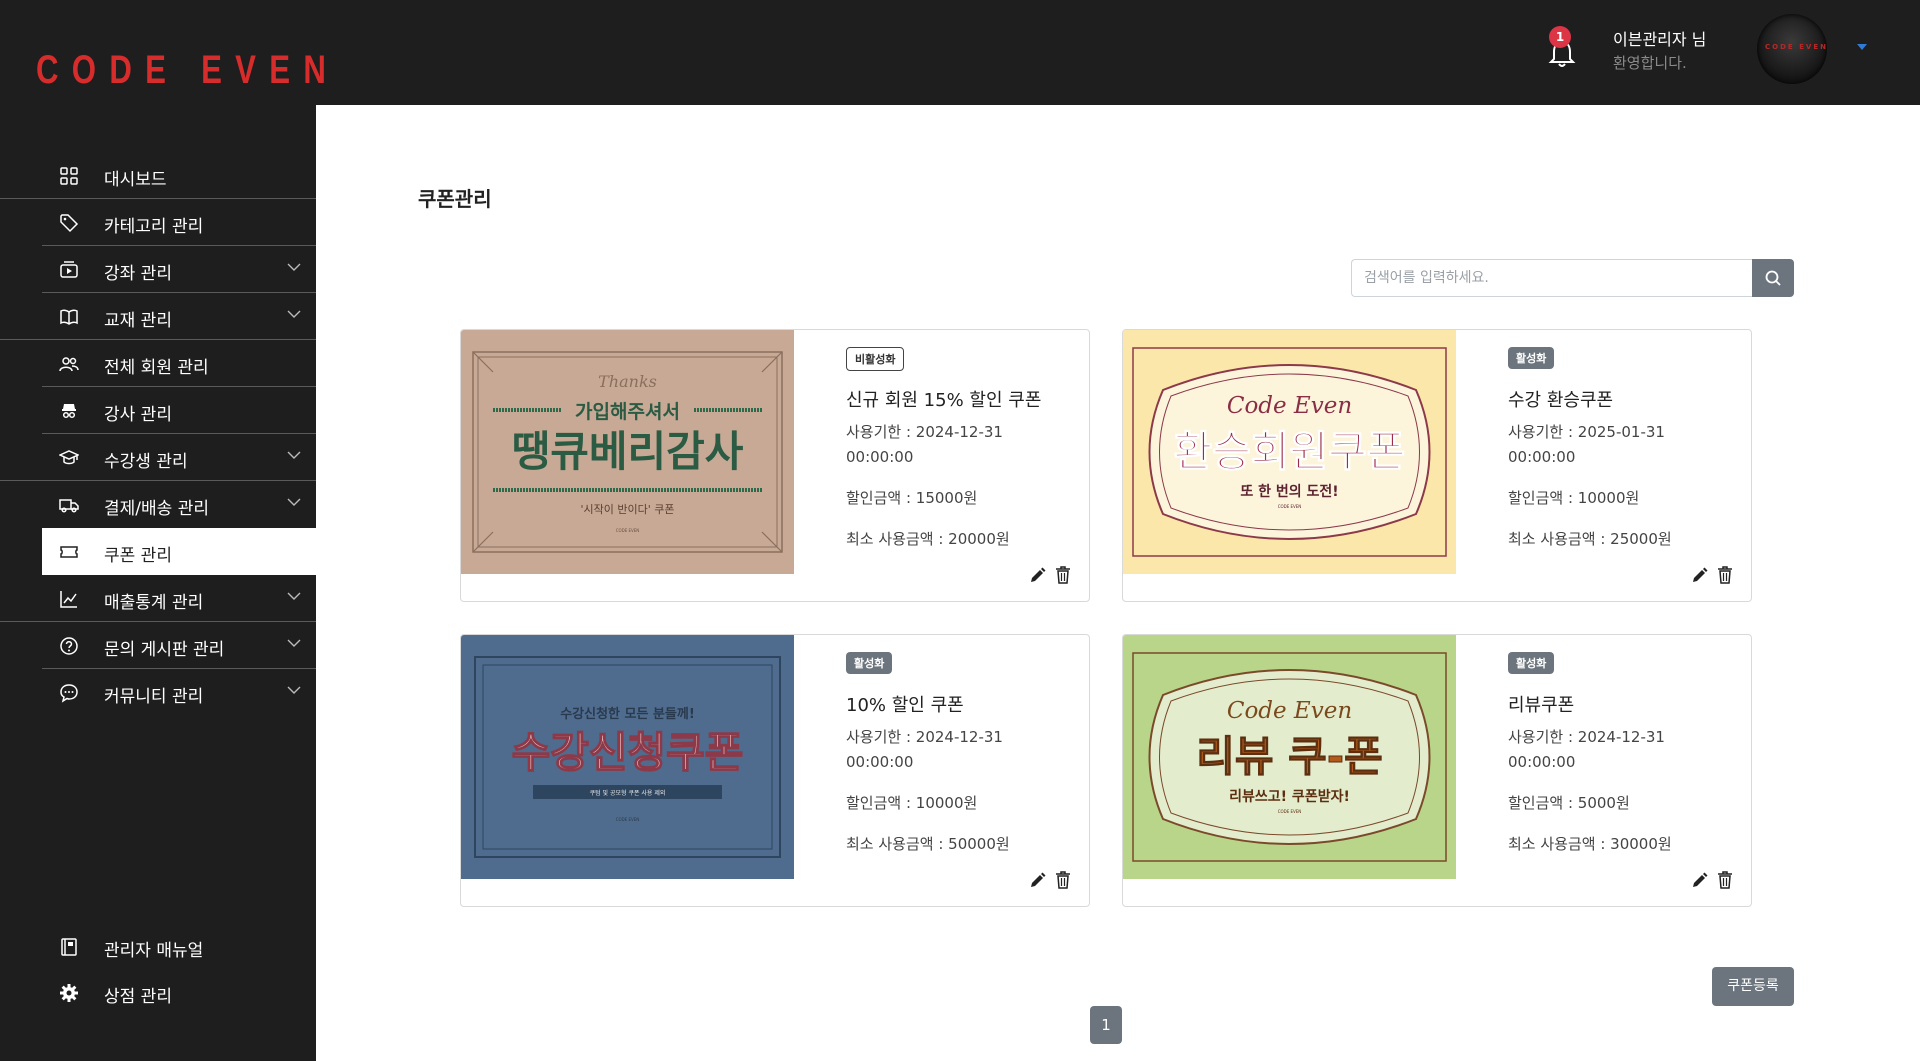 This screenshot has width=1920, height=1061. Describe the element at coordinates (158, 175) in the screenshot. I see `sidebar-item-dashboard: 대시보드` at that location.